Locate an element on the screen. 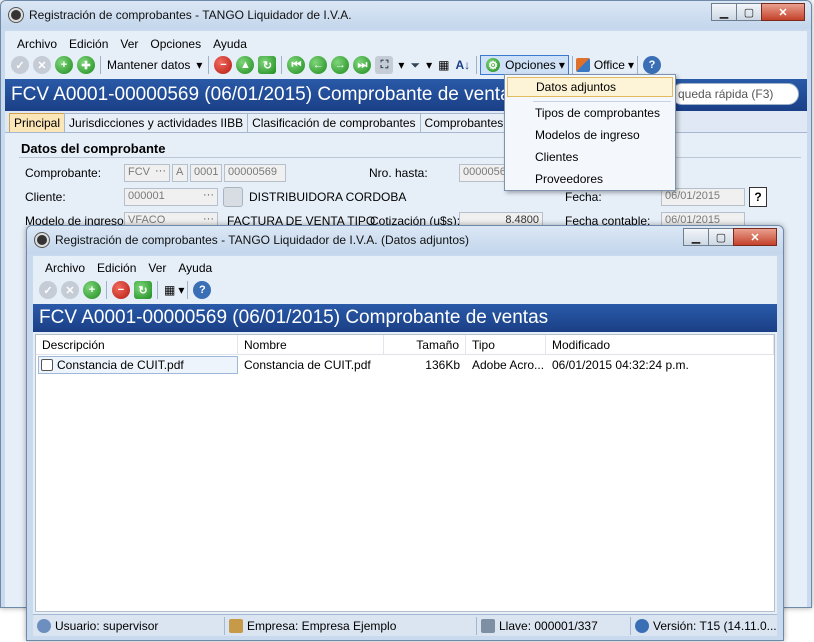 The image size is (814, 642). info-icon is located at coordinates (642, 625).